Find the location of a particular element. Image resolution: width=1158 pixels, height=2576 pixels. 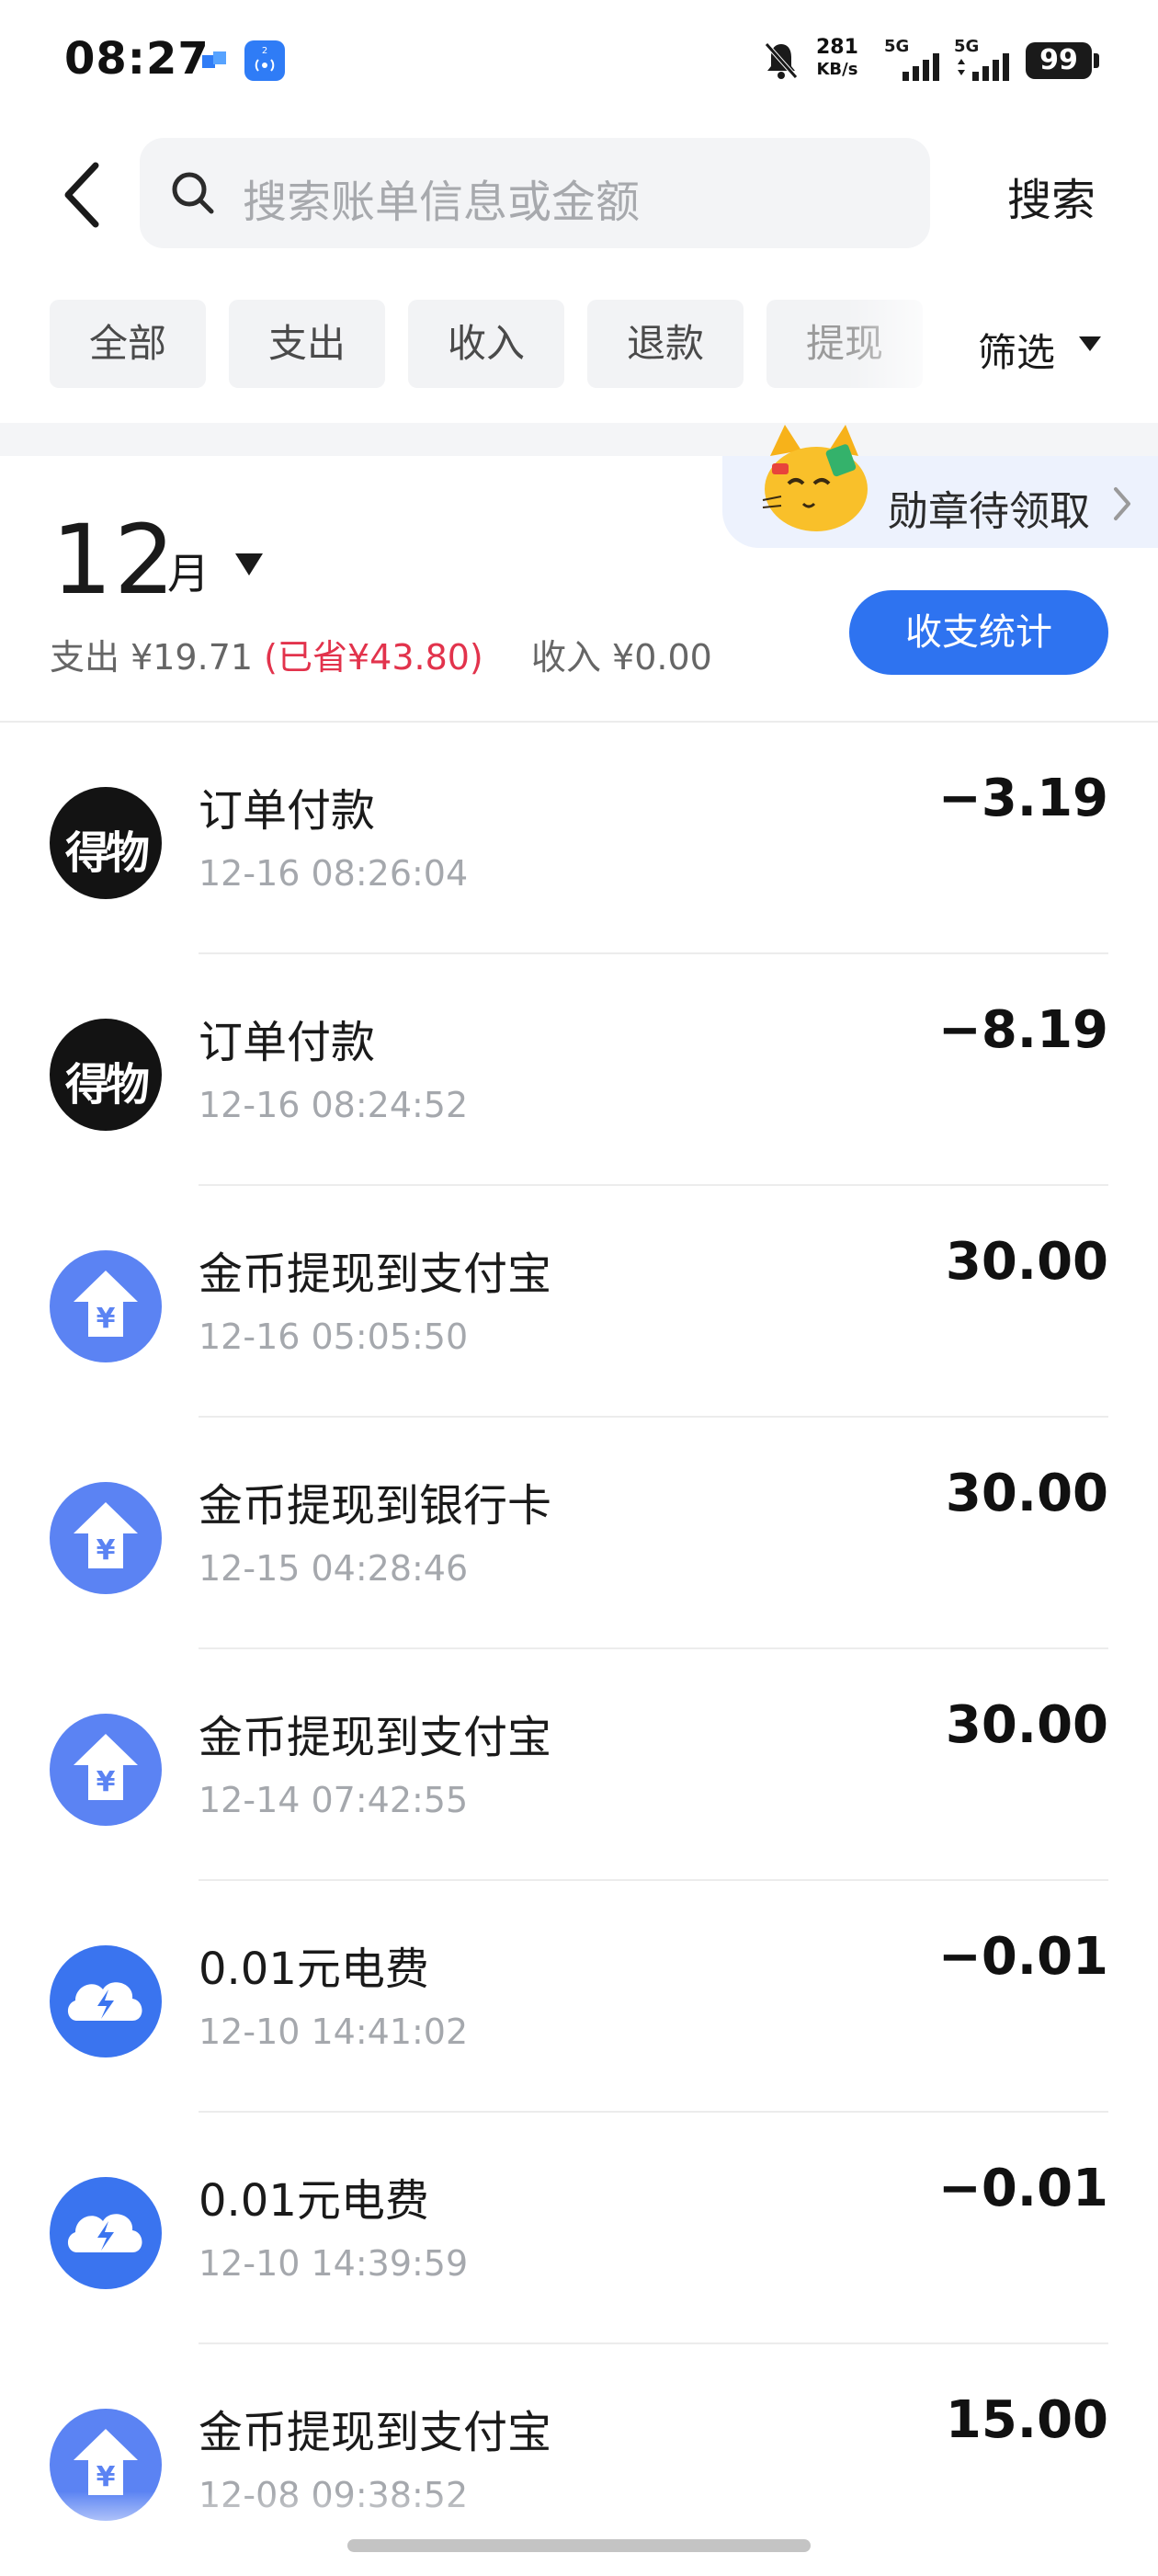

search-input: 搜索账单信息或金额 is located at coordinates (535, 193).